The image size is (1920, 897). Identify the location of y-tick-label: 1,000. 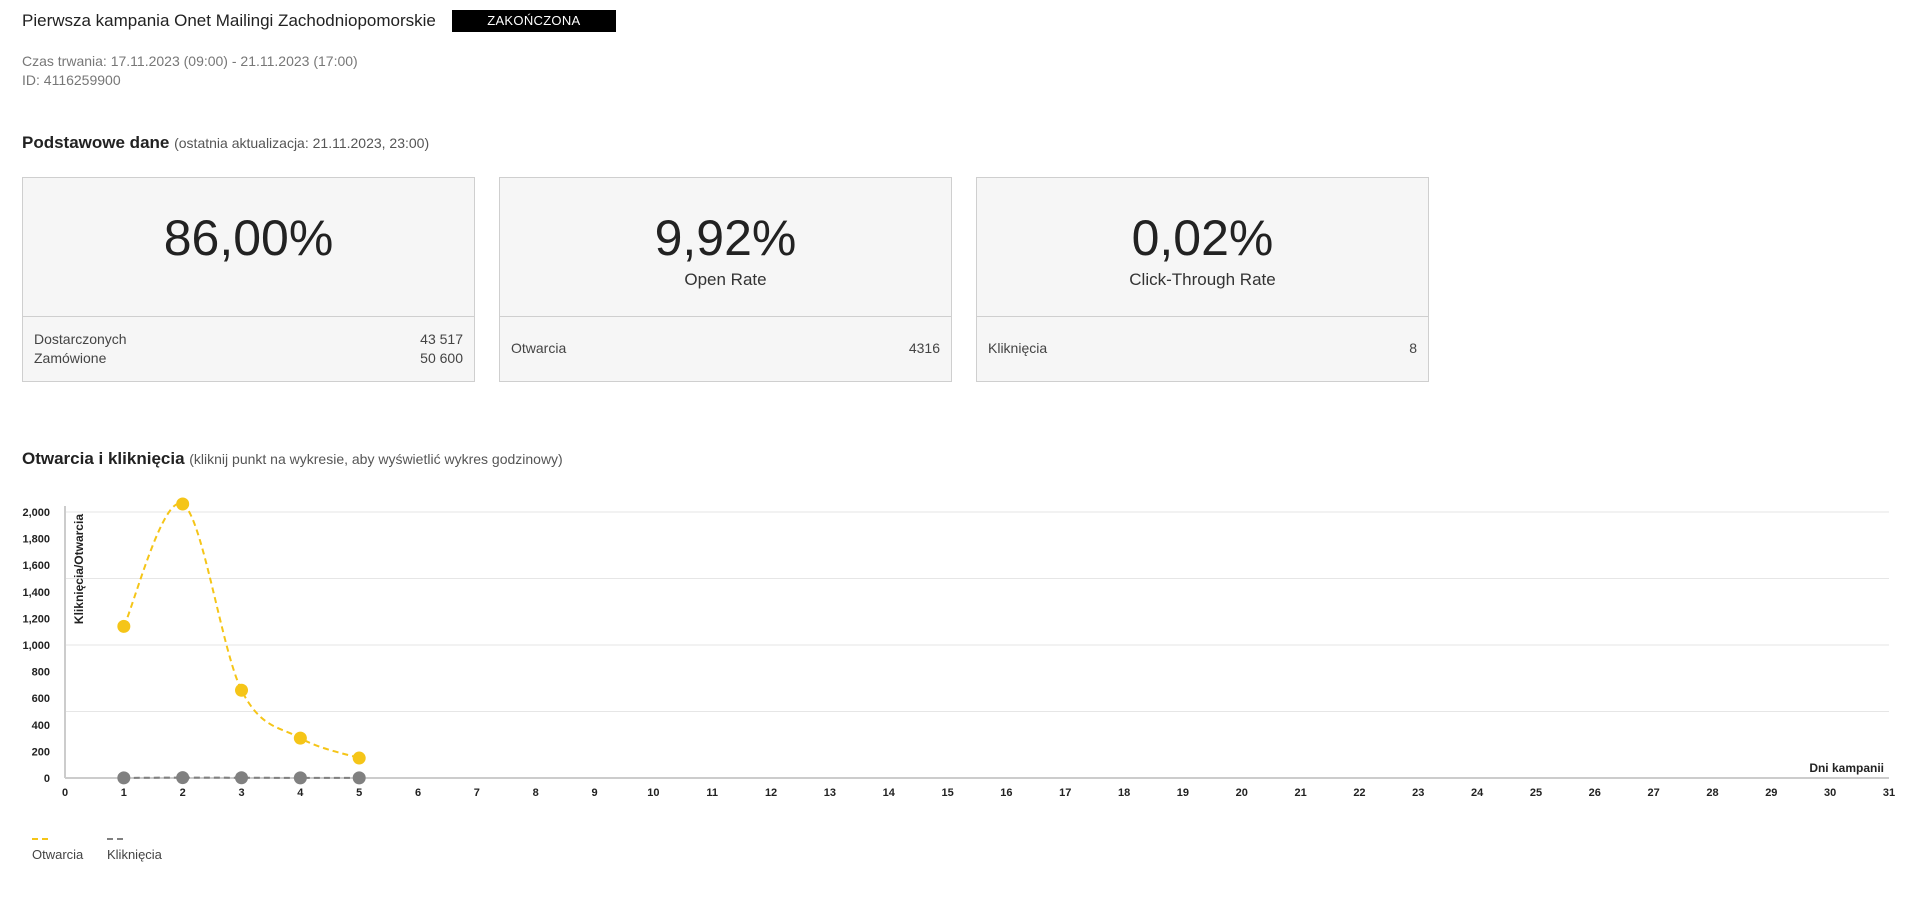
(36, 646).